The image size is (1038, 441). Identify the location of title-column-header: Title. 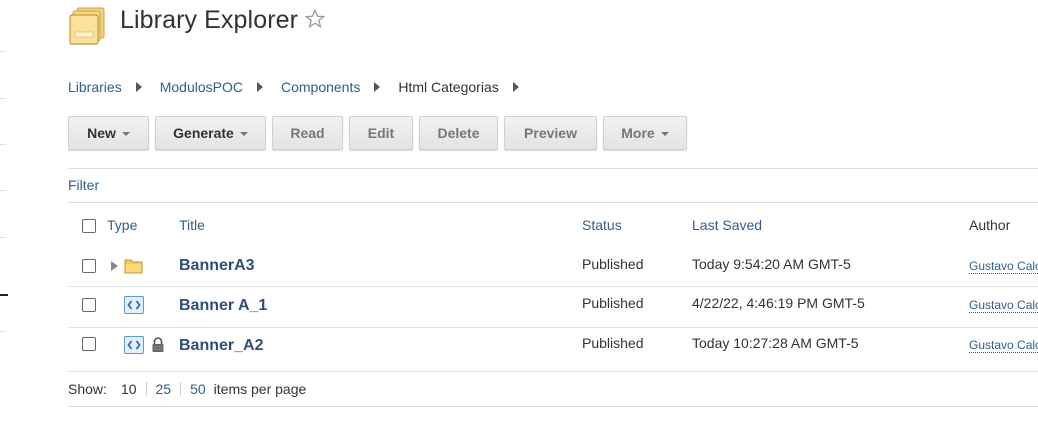
(192, 225).